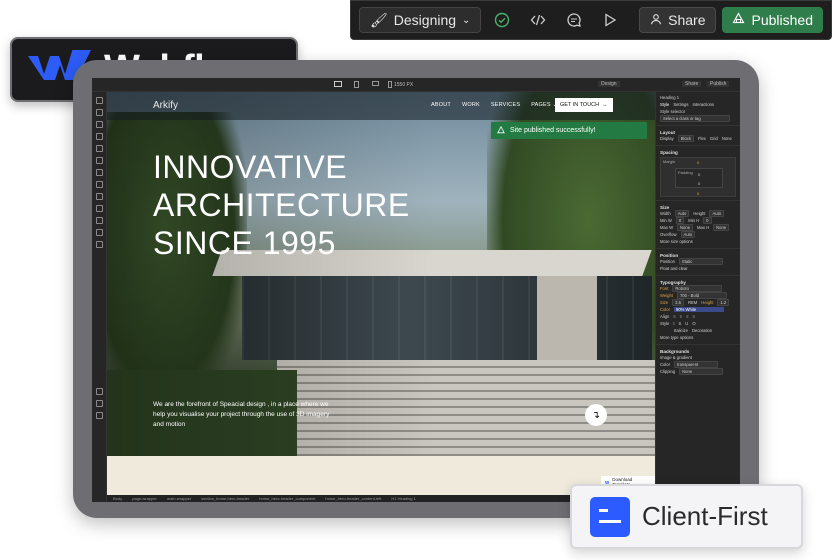 The width and height of the screenshot is (833, 560). I want to click on logic-icon, so click(99, 220).